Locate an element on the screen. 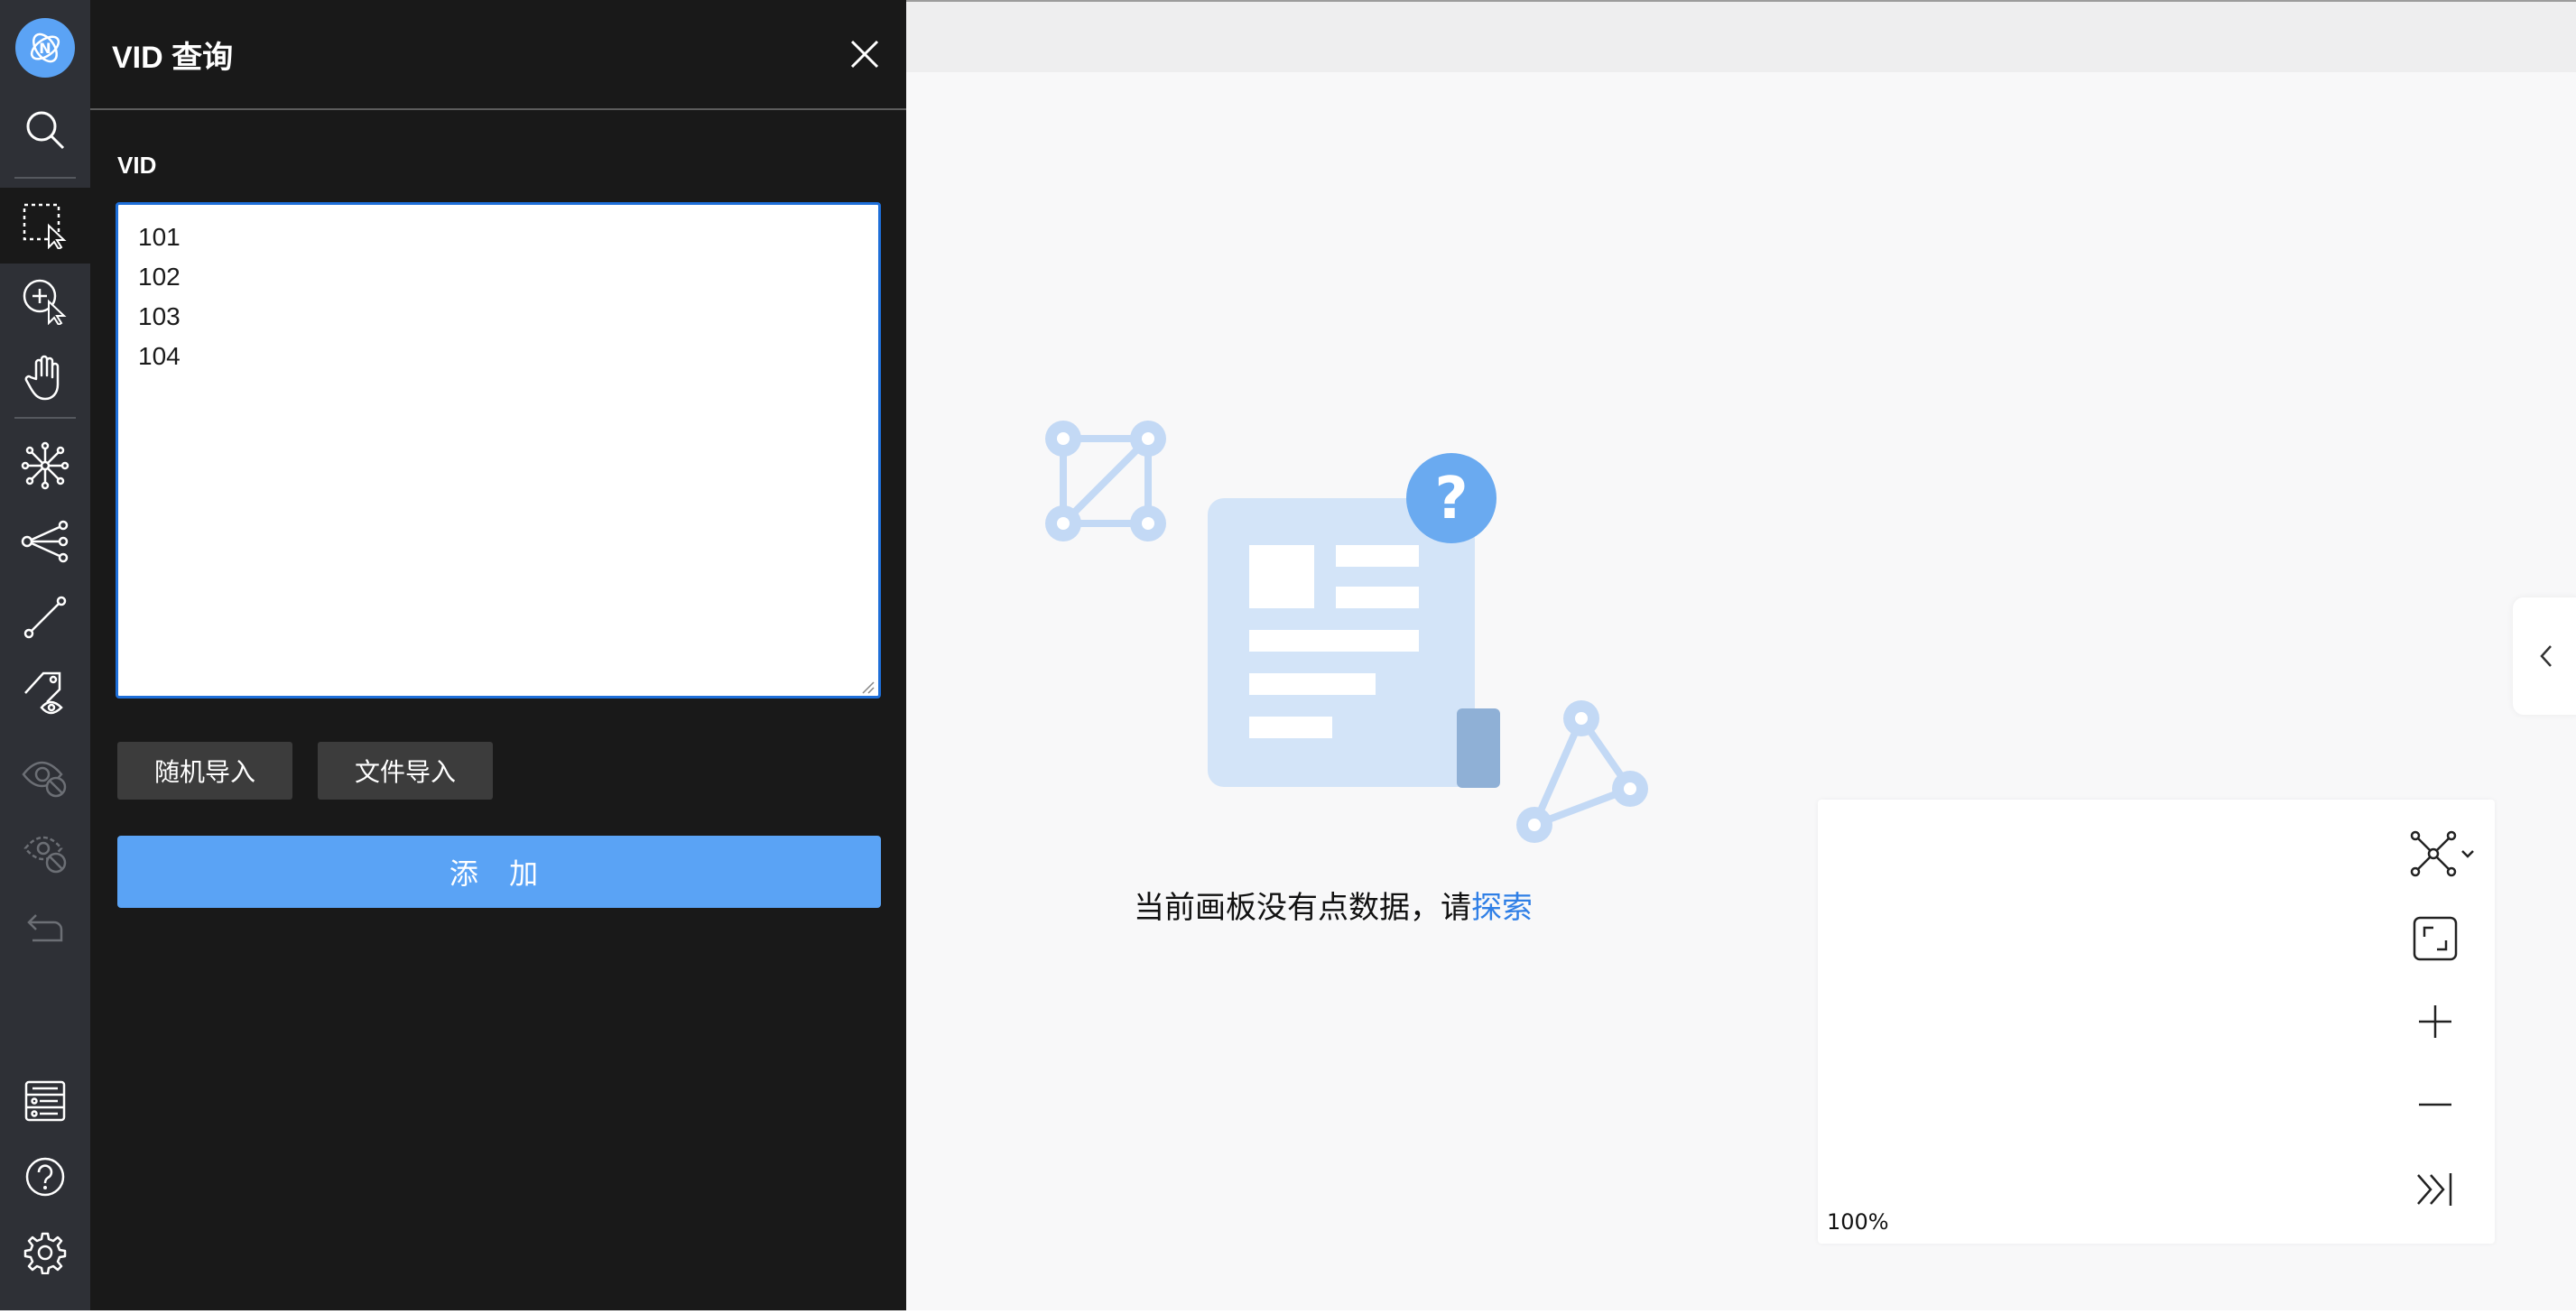 Image resolution: width=2576 pixels, height=1314 pixels. collapse-minimap-icon is located at coordinates (2435, 1189).